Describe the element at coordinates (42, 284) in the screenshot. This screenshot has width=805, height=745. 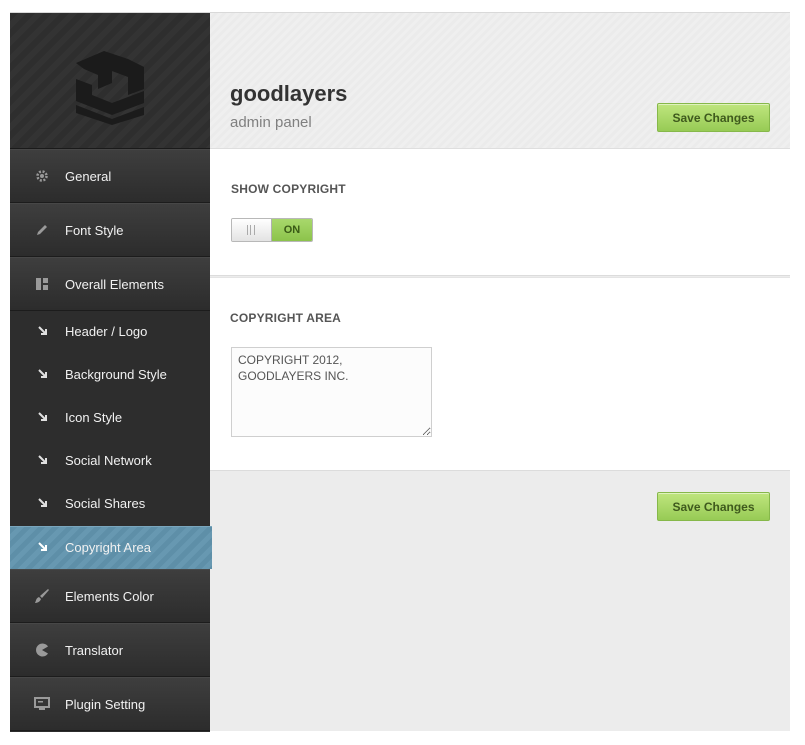
I see `layout-icon` at that location.